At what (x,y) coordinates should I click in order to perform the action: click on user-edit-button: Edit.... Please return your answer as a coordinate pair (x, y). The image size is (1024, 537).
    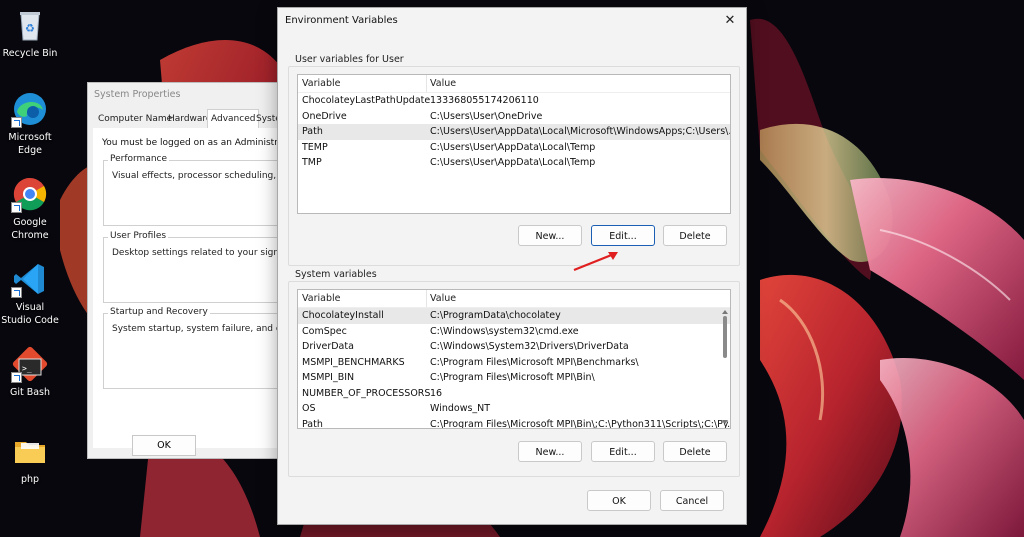
    Looking at the image, I should click on (623, 235).